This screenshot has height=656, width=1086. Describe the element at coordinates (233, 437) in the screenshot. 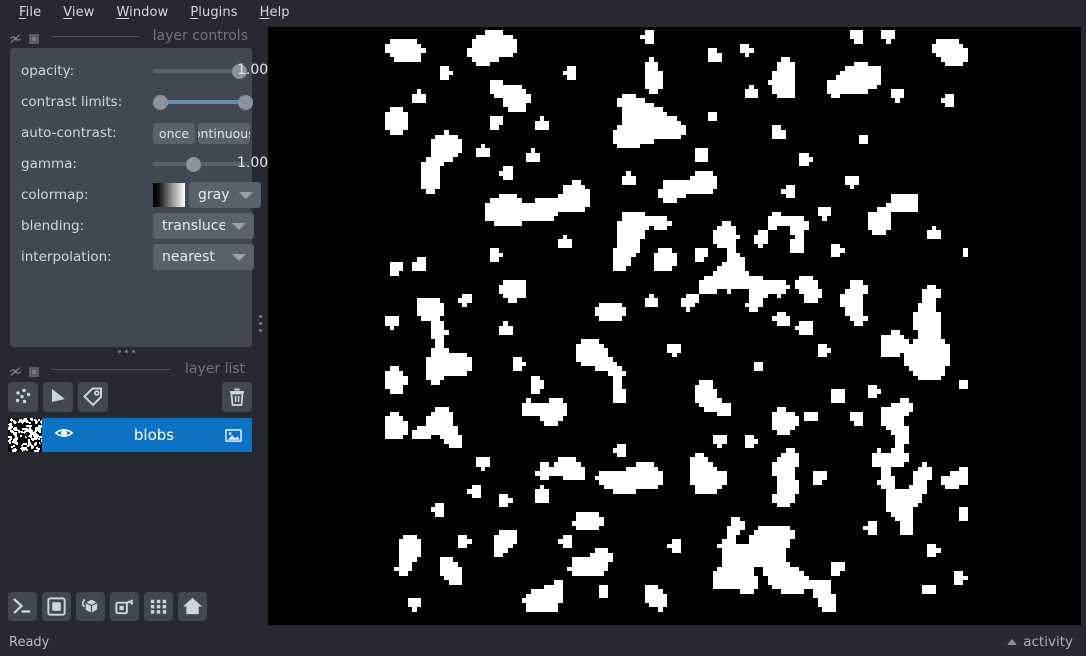

I see `image-layer-icon` at that location.